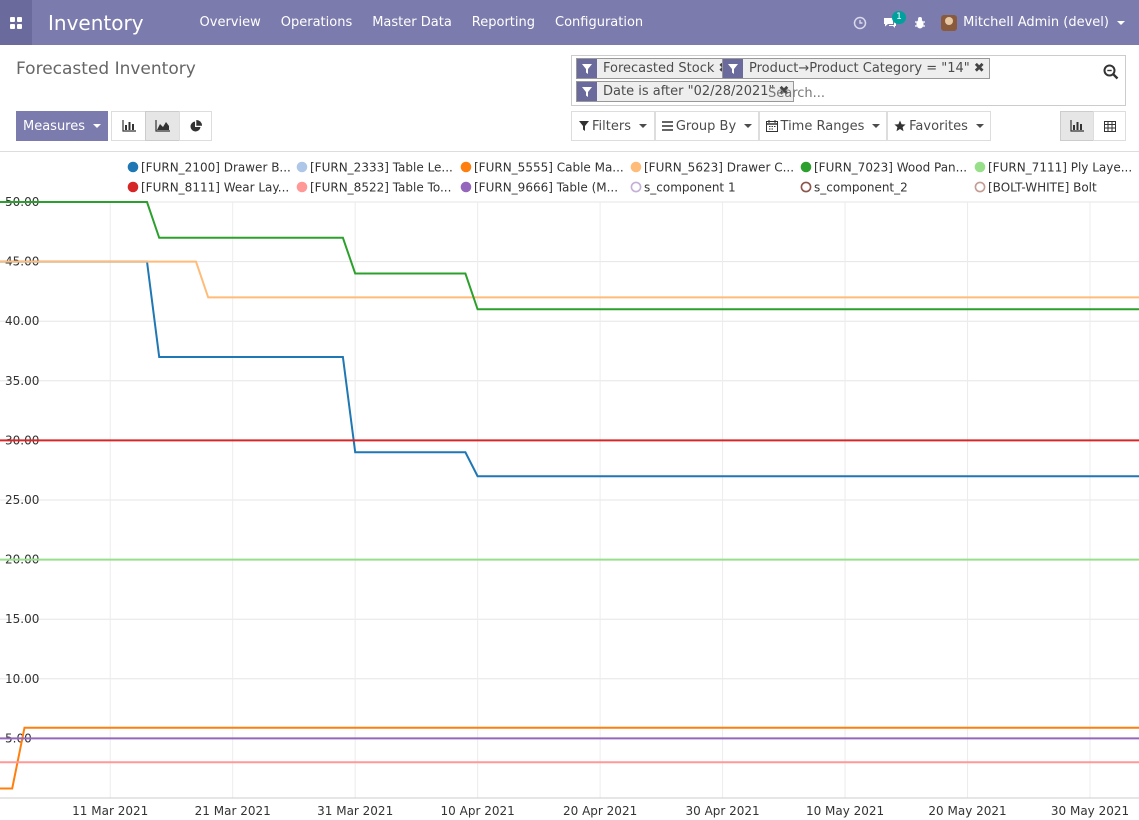  I want to click on pivot-view-button, so click(1109, 126).